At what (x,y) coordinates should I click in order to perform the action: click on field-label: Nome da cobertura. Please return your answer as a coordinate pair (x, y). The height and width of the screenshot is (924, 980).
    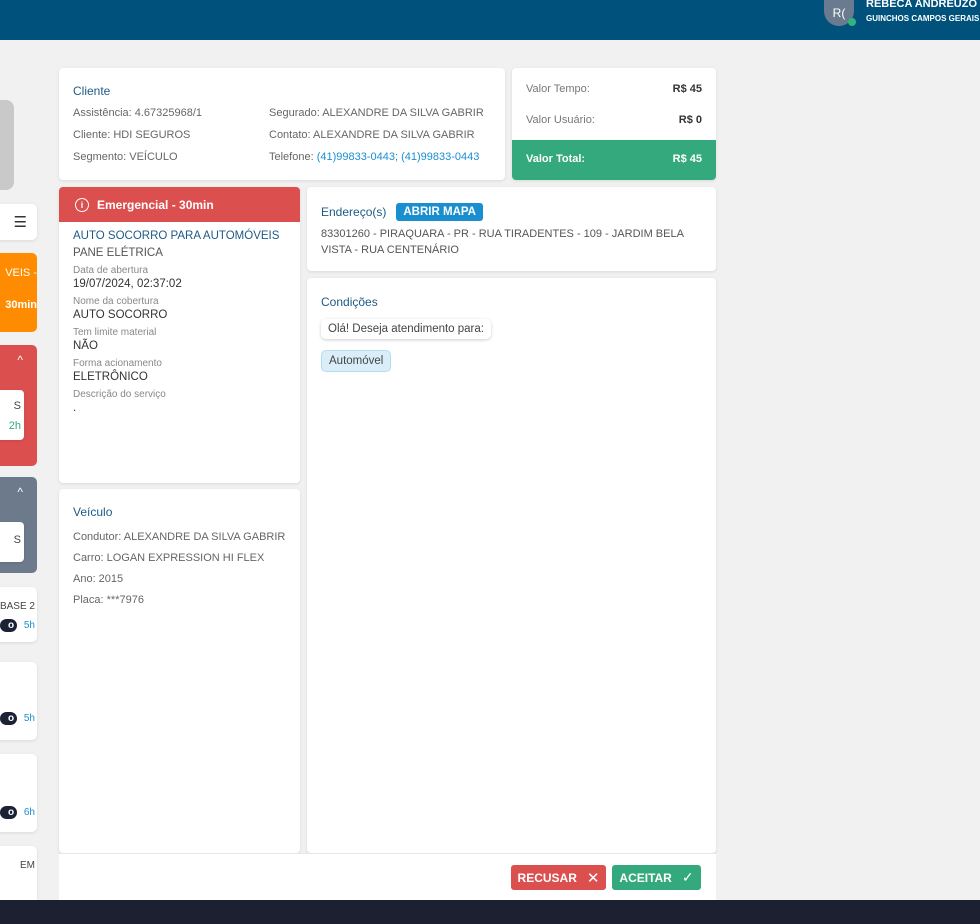
    Looking at the image, I should click on (116, 301).